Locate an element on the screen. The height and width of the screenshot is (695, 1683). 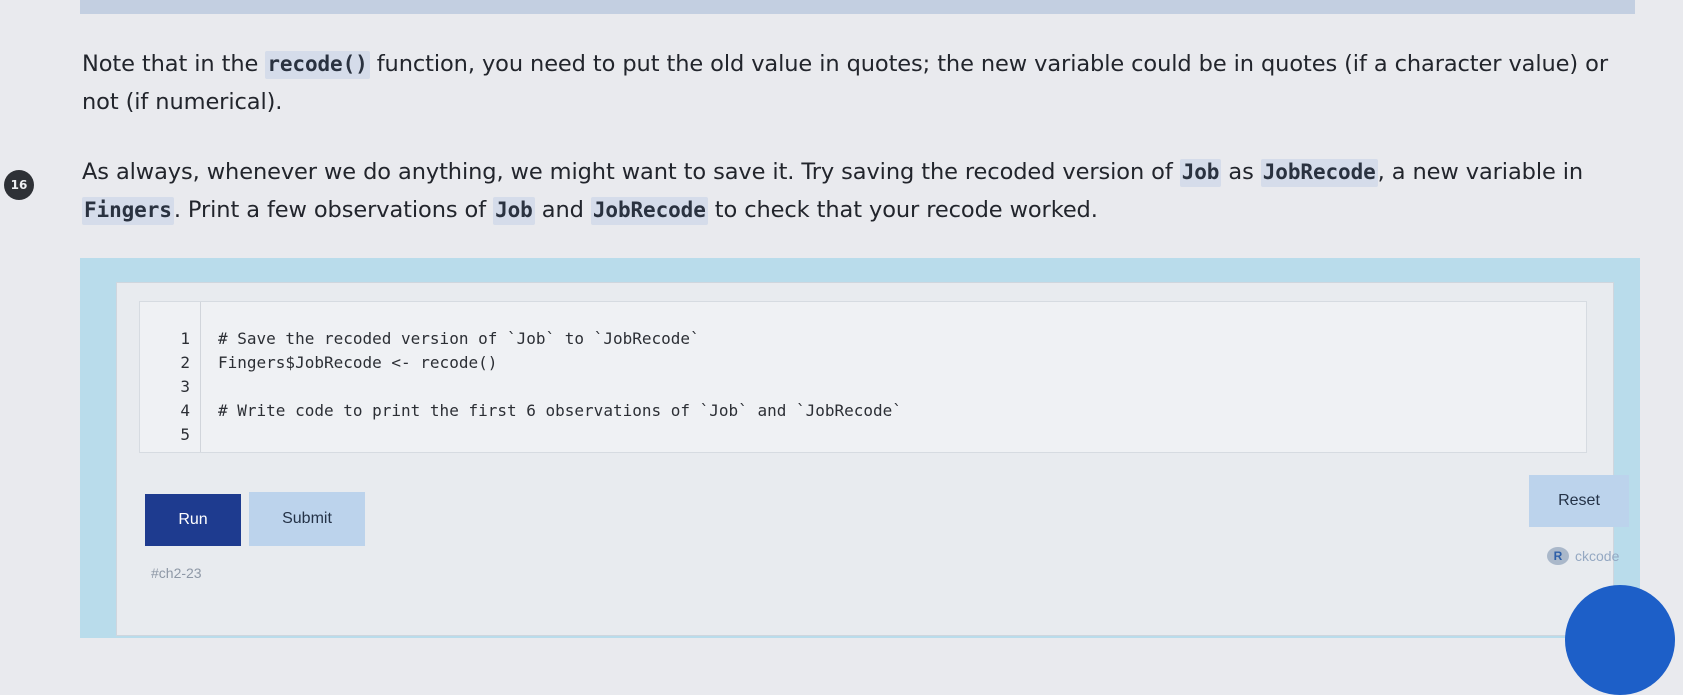
line-number: 5 is located at coordinates (185, 434).